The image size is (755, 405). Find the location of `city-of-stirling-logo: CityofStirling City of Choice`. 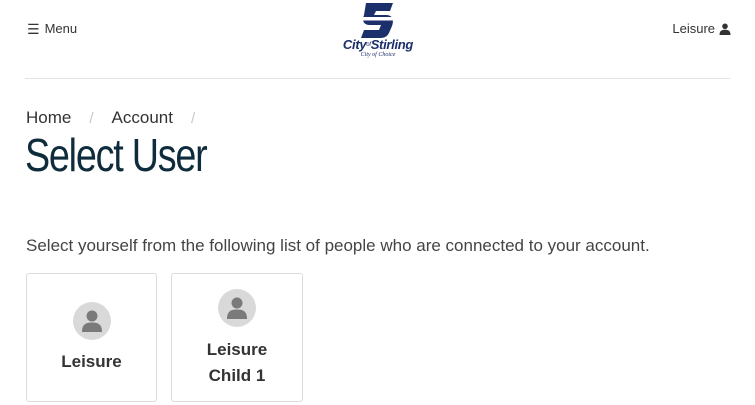

city-of-stirling-logo: CityofStirling City of Choice is located at coordinates (378, 31).